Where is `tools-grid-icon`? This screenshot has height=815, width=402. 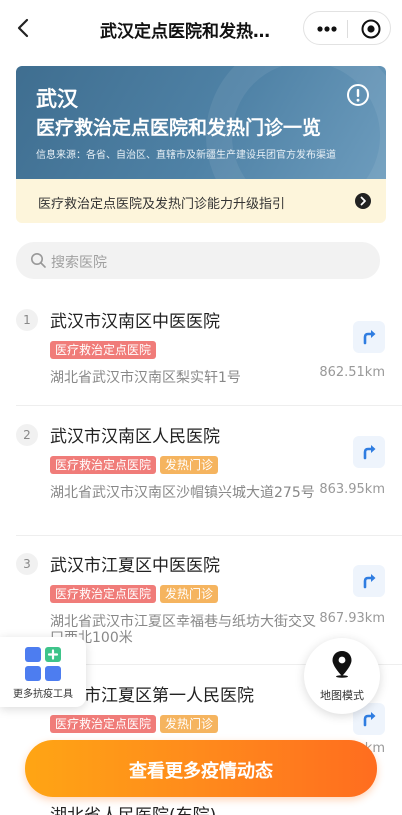 tools-grid-icon is located at coordinates (43, 664).